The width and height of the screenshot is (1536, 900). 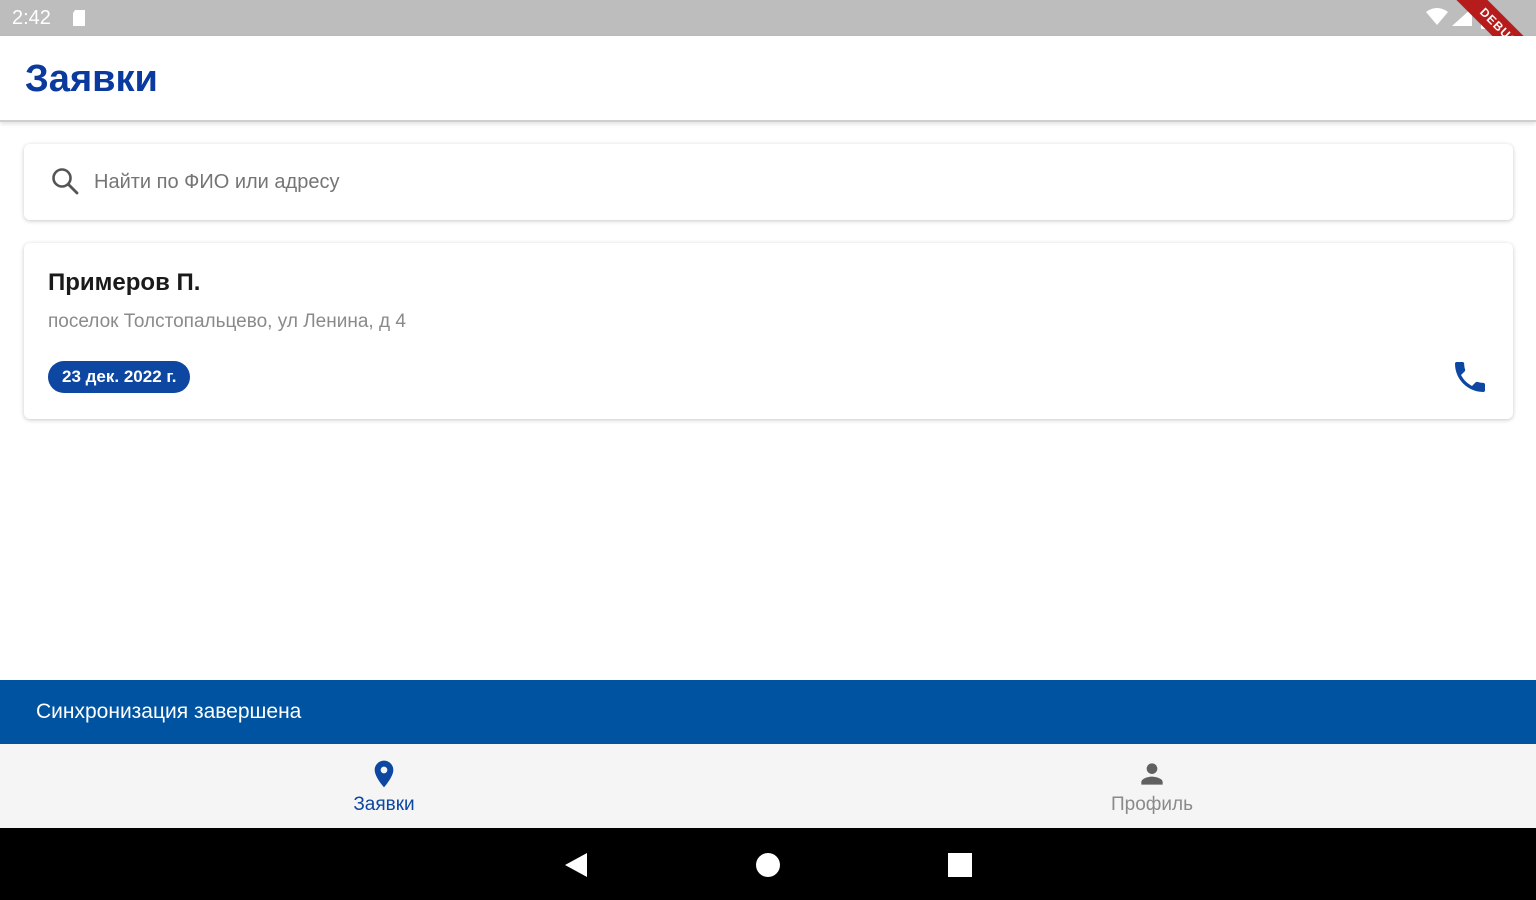 What do you see at coordinates (1152, 804) in the screenshot?
I see `nav-label-profile: Профиль` at bounding box center [1152, 804].